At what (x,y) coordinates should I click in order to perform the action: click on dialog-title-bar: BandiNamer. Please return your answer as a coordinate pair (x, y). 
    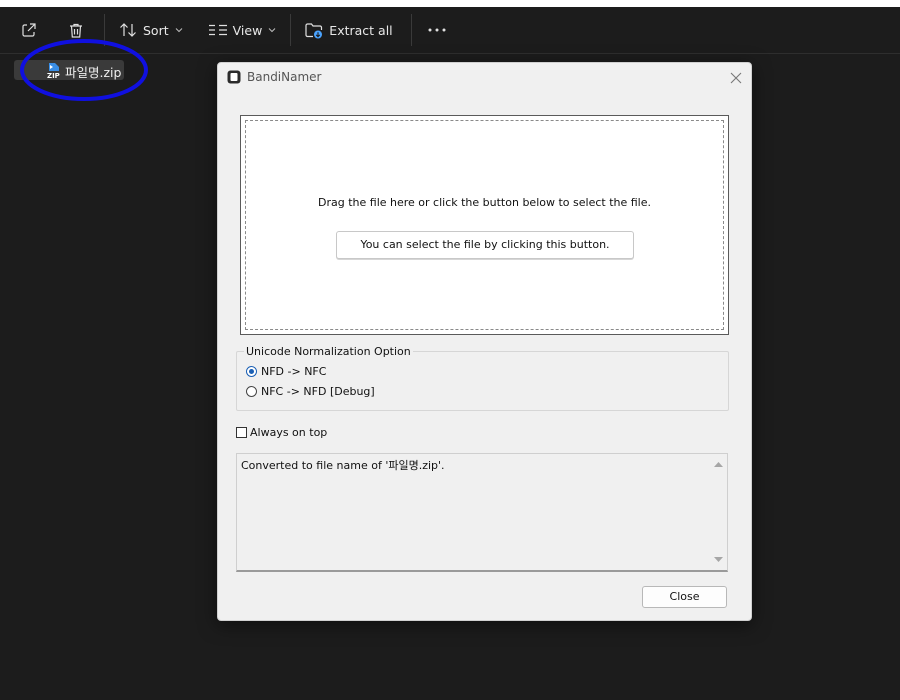
    Looking at the image, I should click on (484, 78).